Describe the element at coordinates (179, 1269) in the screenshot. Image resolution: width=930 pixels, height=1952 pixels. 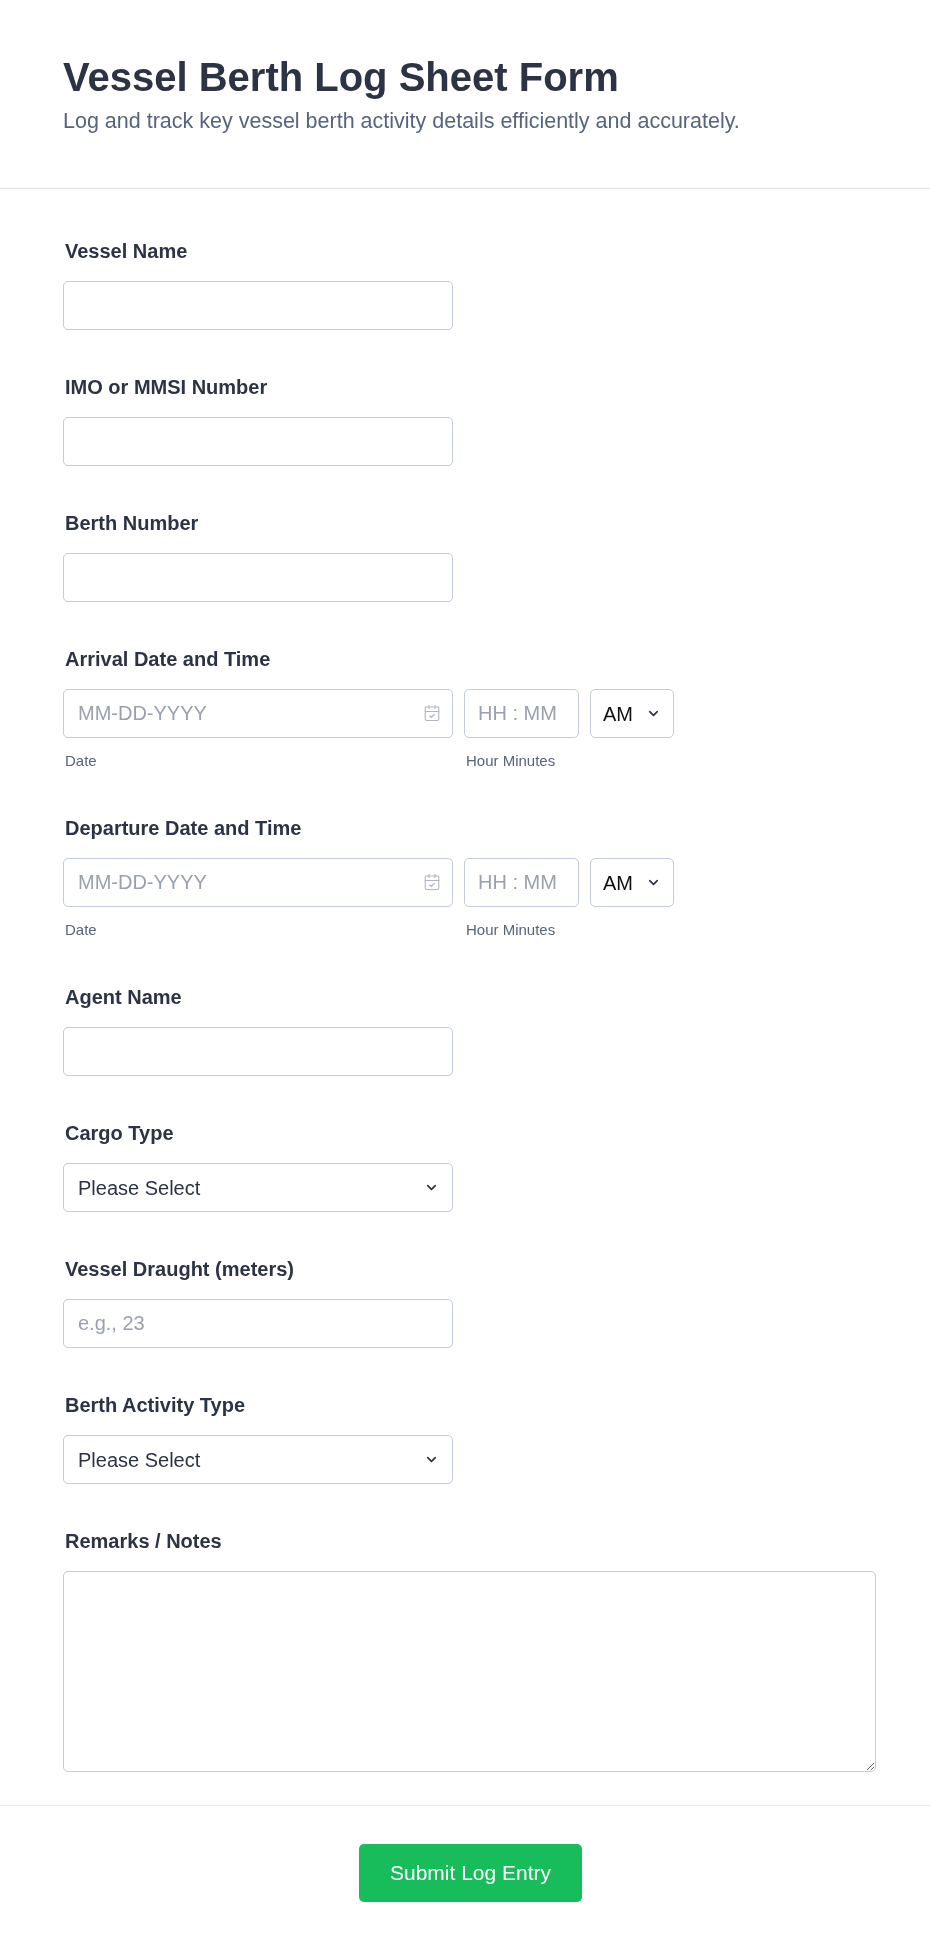
I see `field-label: Vessel Draught (meters)` at that location.